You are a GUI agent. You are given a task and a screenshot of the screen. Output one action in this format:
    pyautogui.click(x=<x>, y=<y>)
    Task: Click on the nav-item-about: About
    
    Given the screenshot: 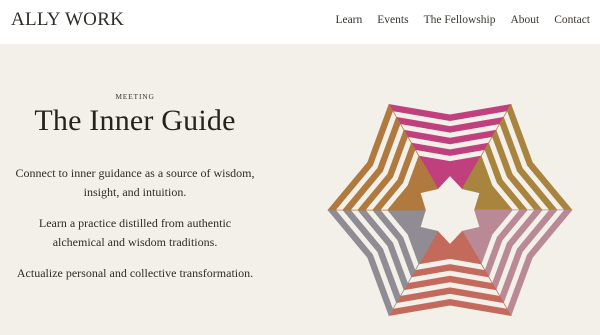 What is the action you would take?
    pyautogui.click(x=524, y=20)
    